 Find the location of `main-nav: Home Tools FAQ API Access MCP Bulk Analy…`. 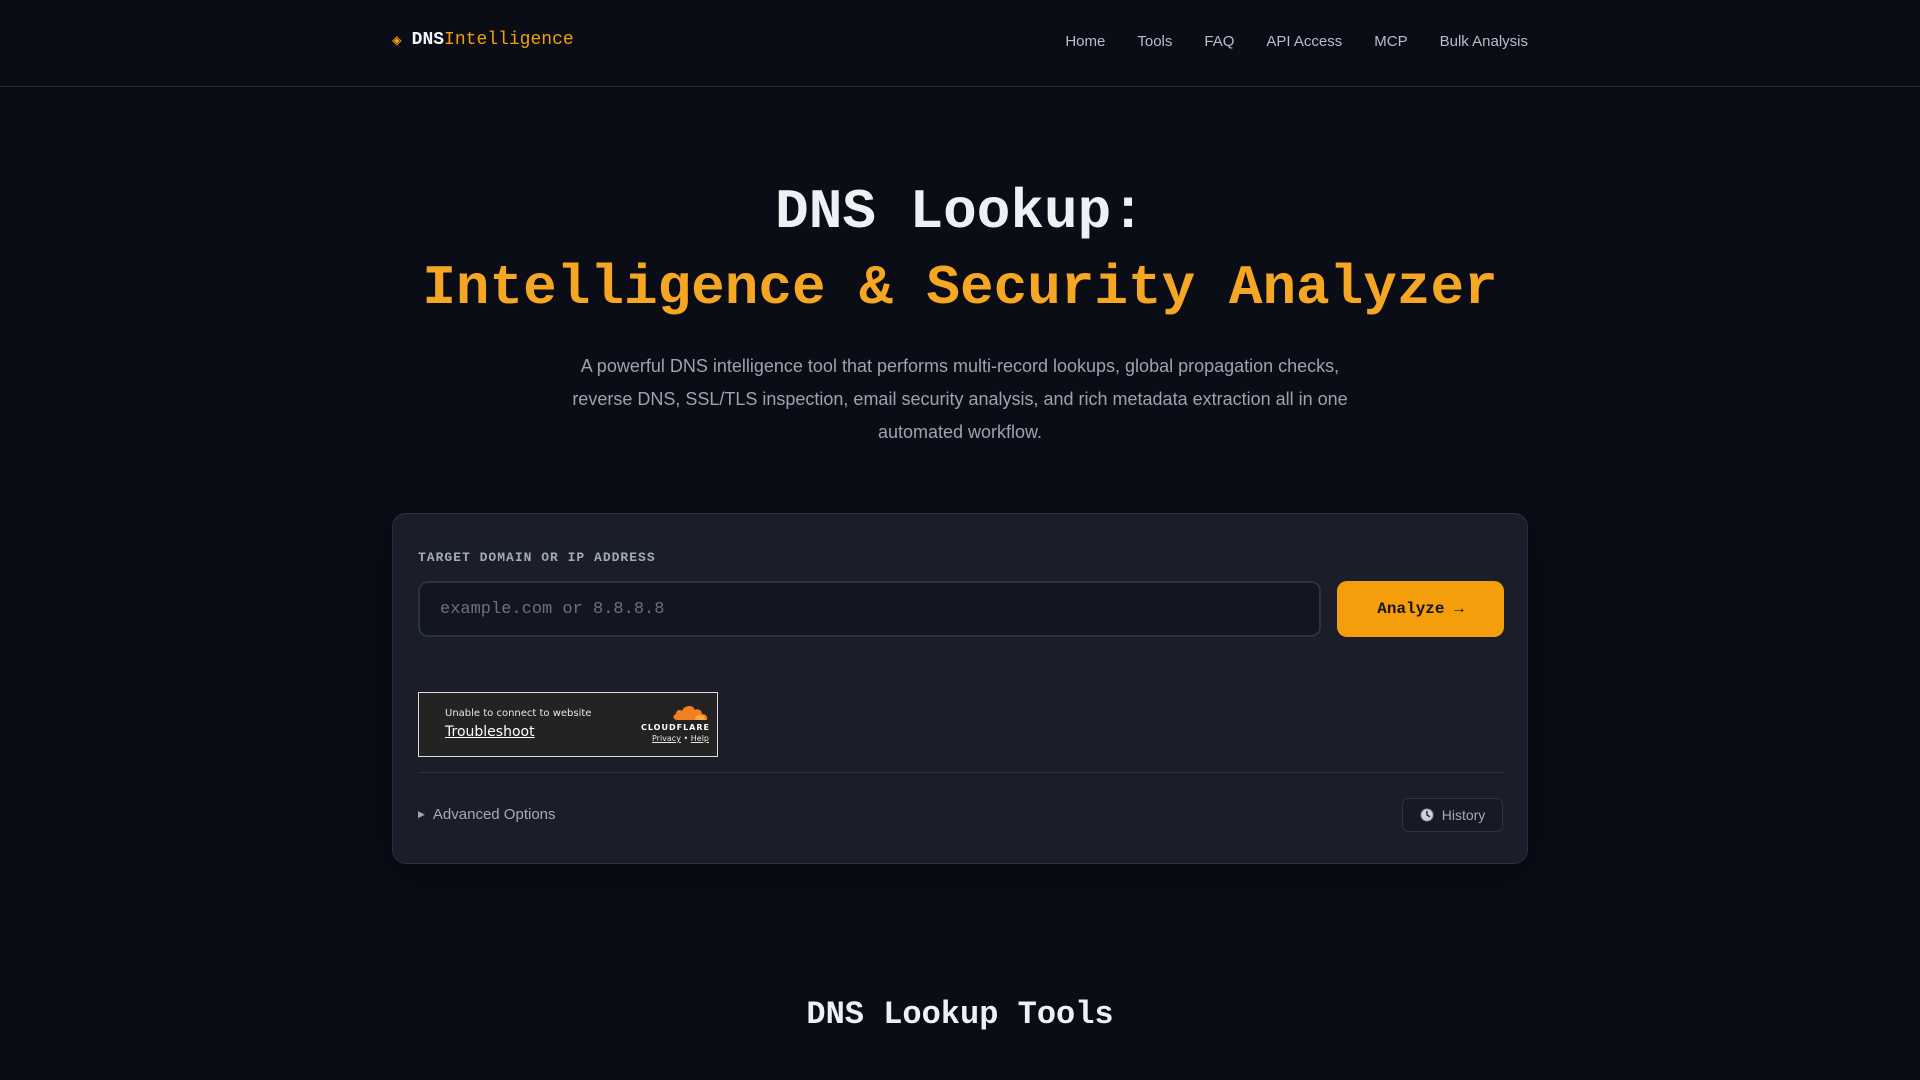

main-nav: Home Tools FAQ API Access MCP Bulk Analy… is located at coordinates (1296, 41).